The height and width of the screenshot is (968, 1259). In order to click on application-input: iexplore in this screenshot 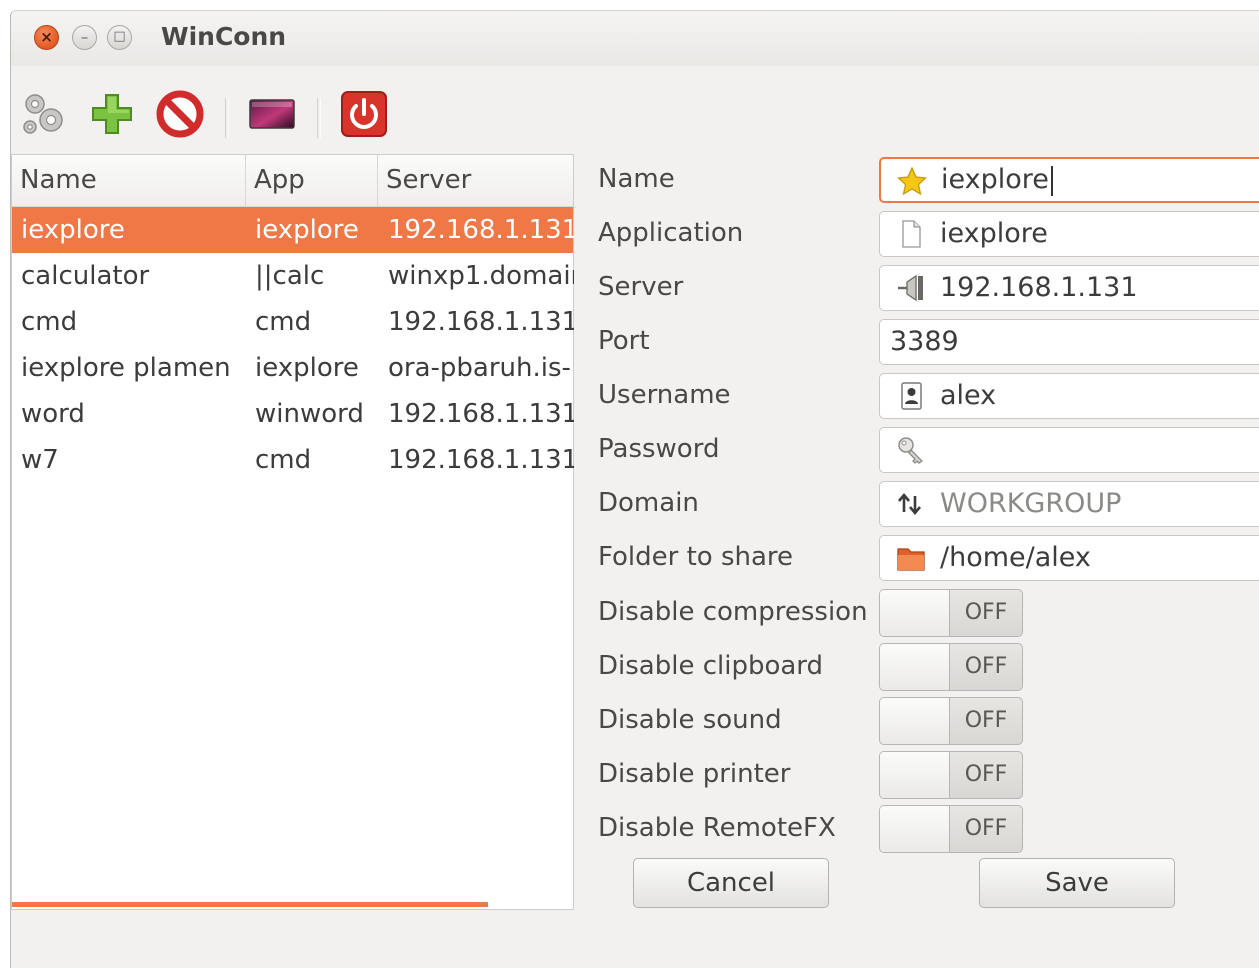, I will do `click(1069, 234)`.